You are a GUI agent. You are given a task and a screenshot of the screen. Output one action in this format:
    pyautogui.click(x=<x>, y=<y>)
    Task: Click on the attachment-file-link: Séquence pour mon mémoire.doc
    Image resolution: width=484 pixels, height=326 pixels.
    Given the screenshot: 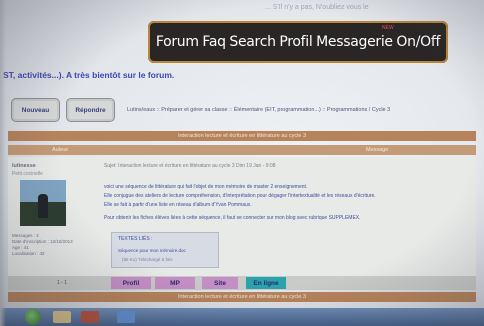 What is the action you would take?
    pyautogui.click(x=152, y=250)
    